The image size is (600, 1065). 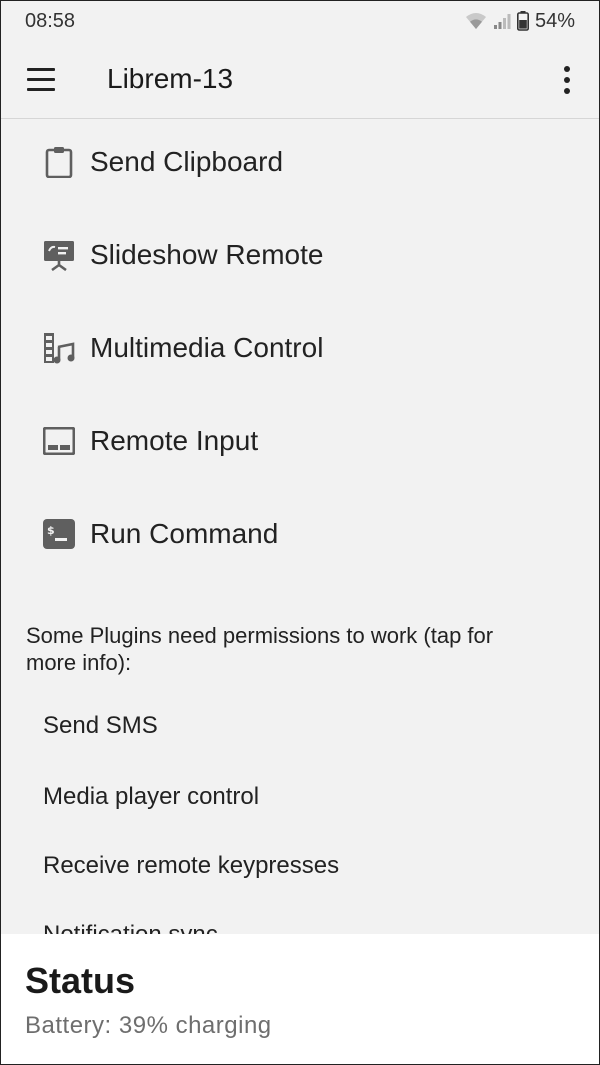 I want to click on status-icons: 54%, so click(x=520, y=21).